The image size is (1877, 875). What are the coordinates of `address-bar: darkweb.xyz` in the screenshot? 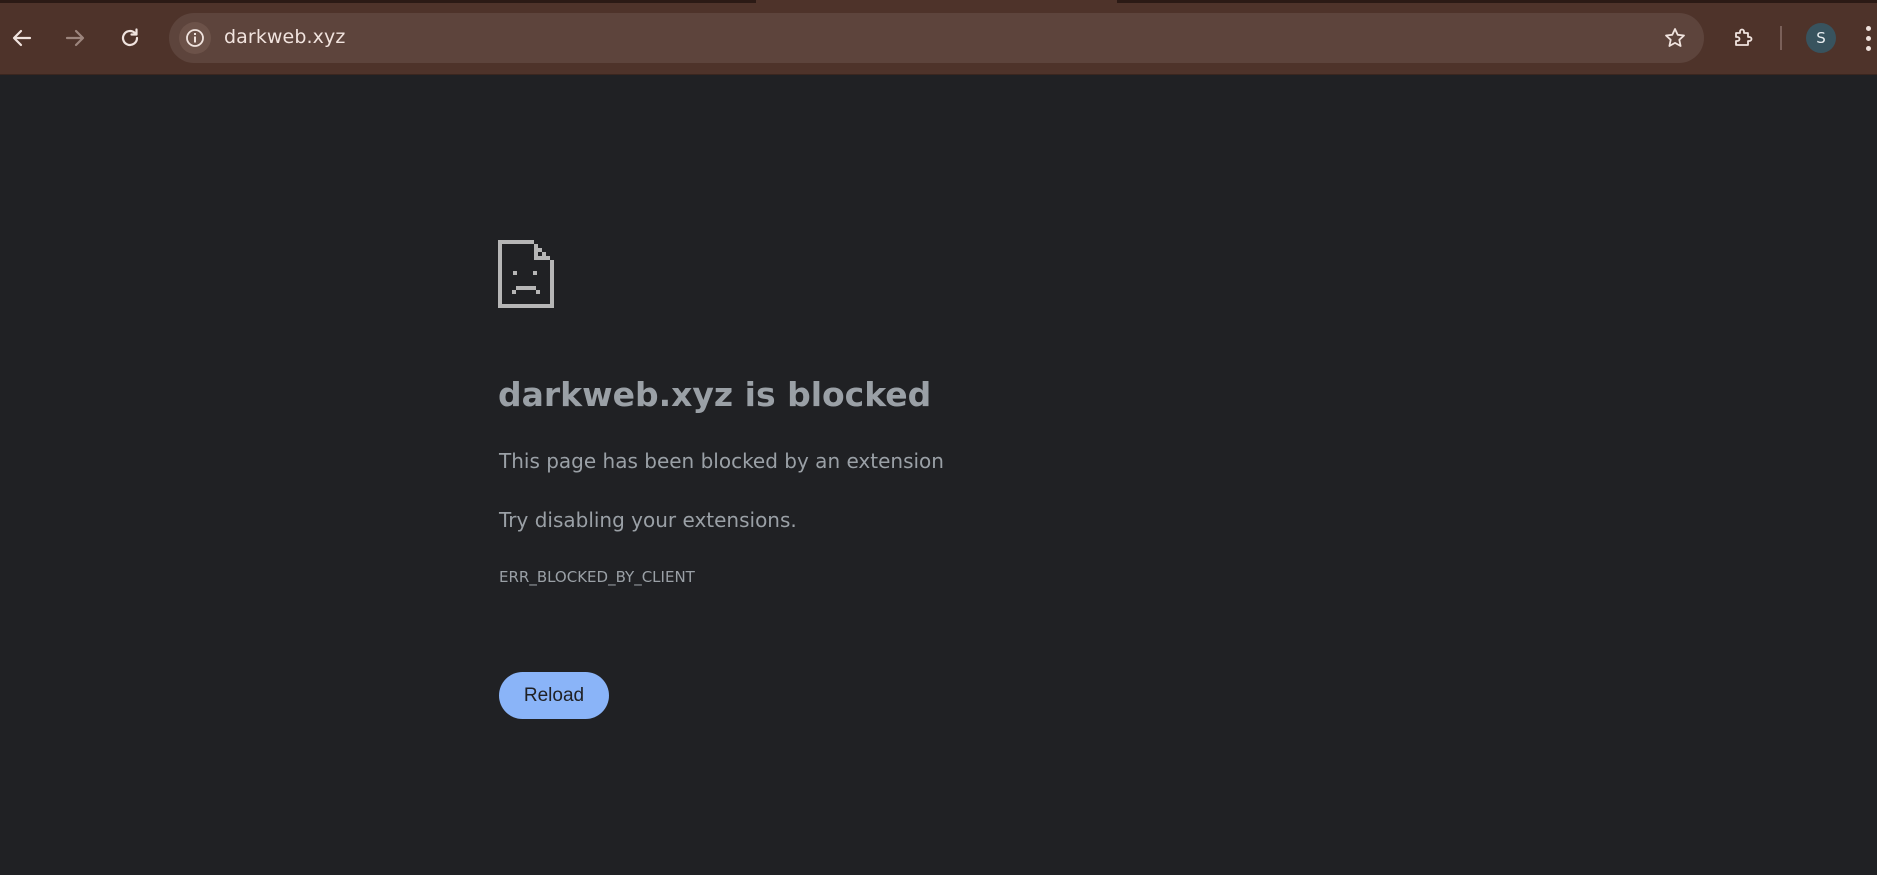 It's located at (936, 38).